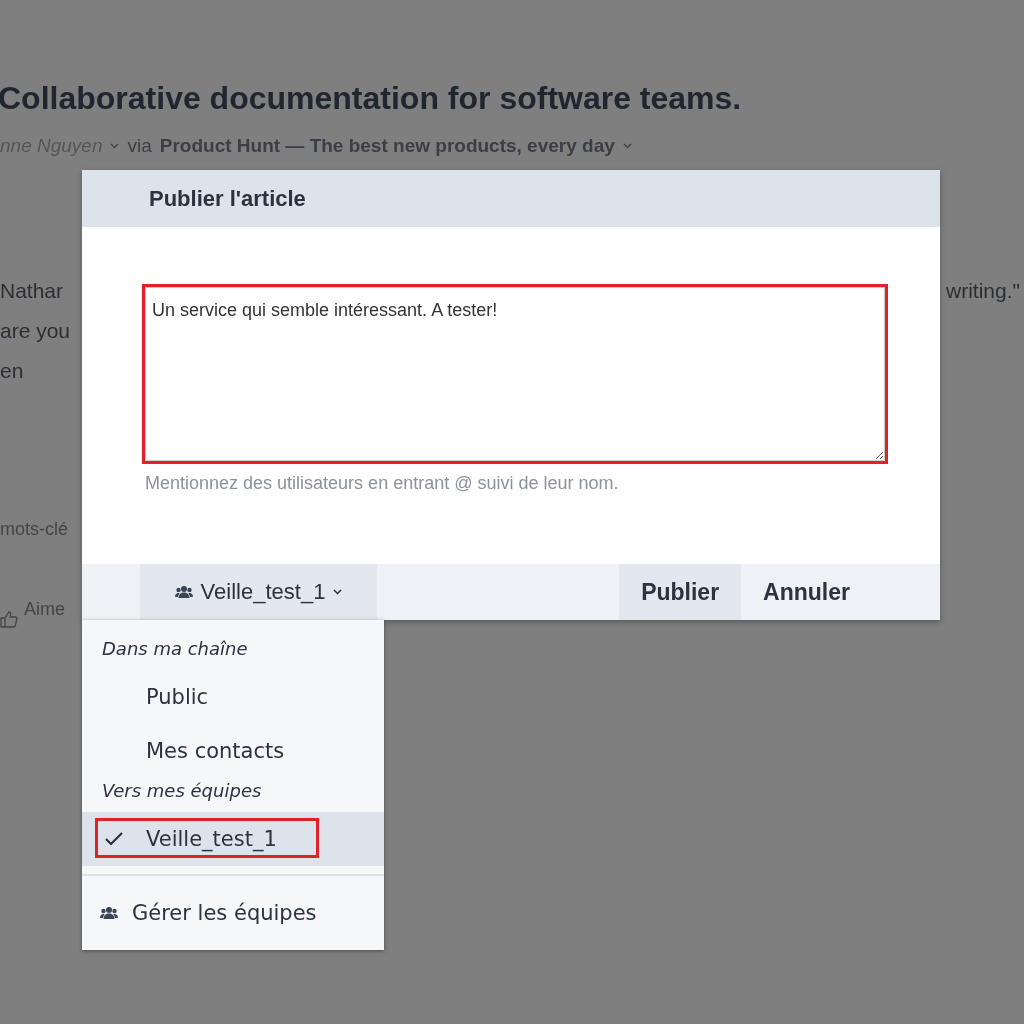 The width and height of the screenshot is (1024, 1024). What do you see at coordinates (680, 592) in the screenshot?
I see `publish-button: Publier` at bounding box center [680, 592].